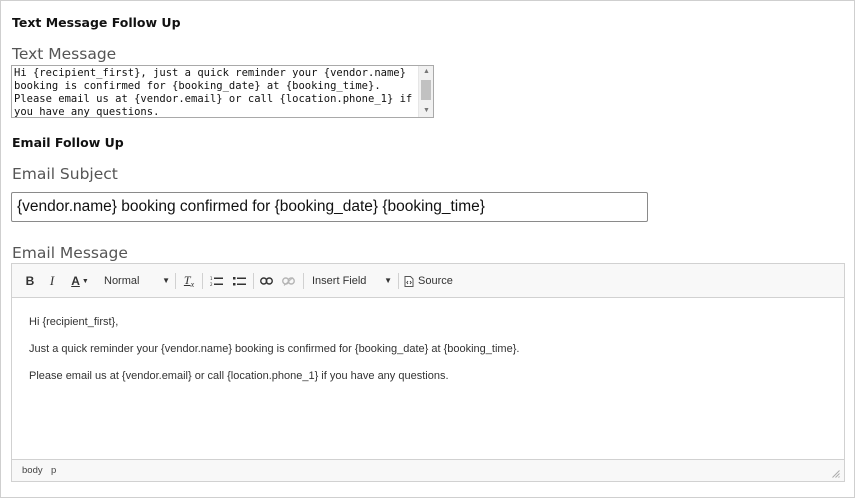 This screenshot has width=855, height=498. What do you see at coordinates (339, 281) in the screenshot?
I see `insert-field-select-value: Insert Field` at bounding box center [339, 281].